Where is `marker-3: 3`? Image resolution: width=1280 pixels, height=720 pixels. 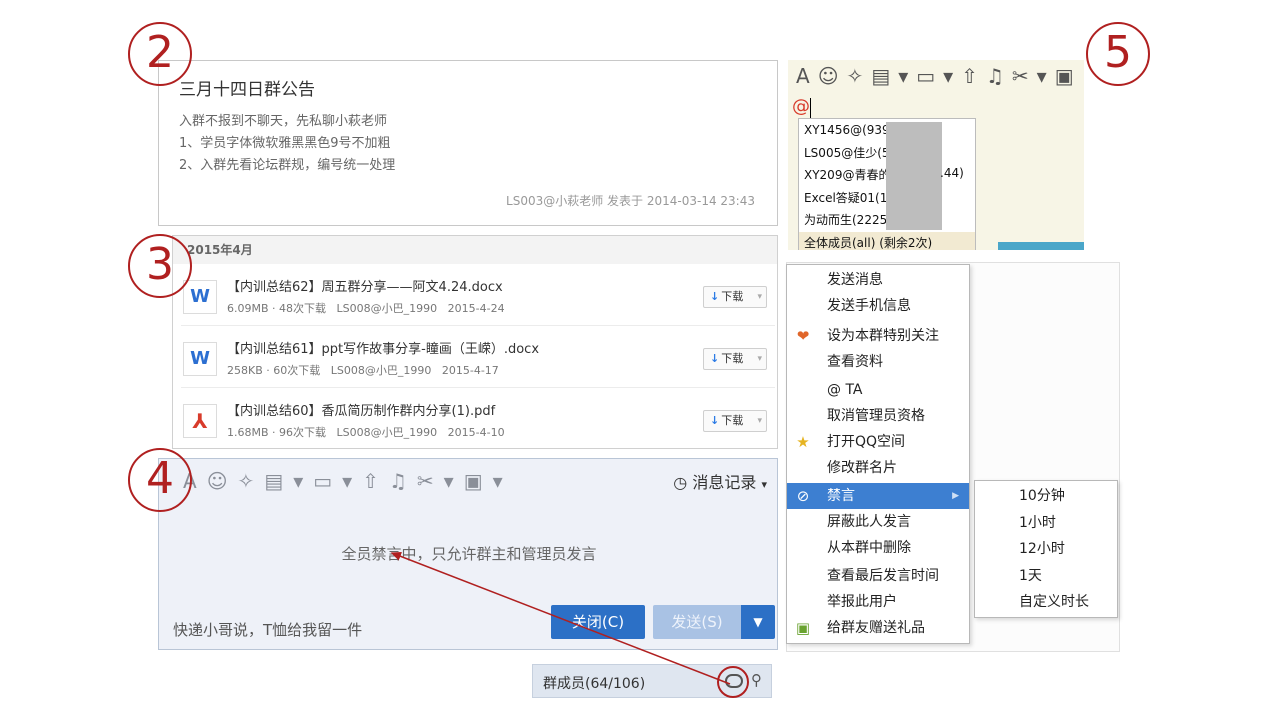
marker-3: 3 is located at coordinates (160, 266).